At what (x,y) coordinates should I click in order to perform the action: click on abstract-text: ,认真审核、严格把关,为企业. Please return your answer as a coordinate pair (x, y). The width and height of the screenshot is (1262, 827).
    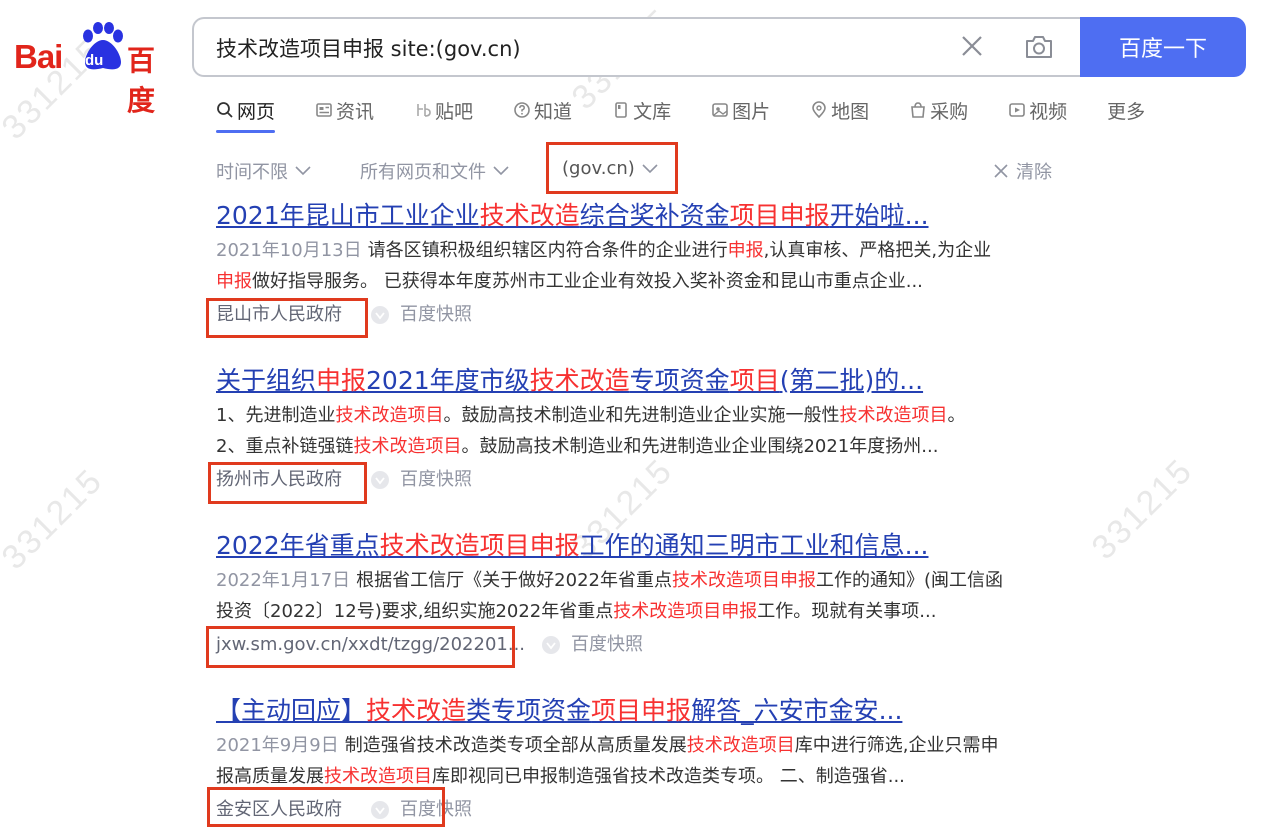
    Looking at the image, I should click on (877, 250).